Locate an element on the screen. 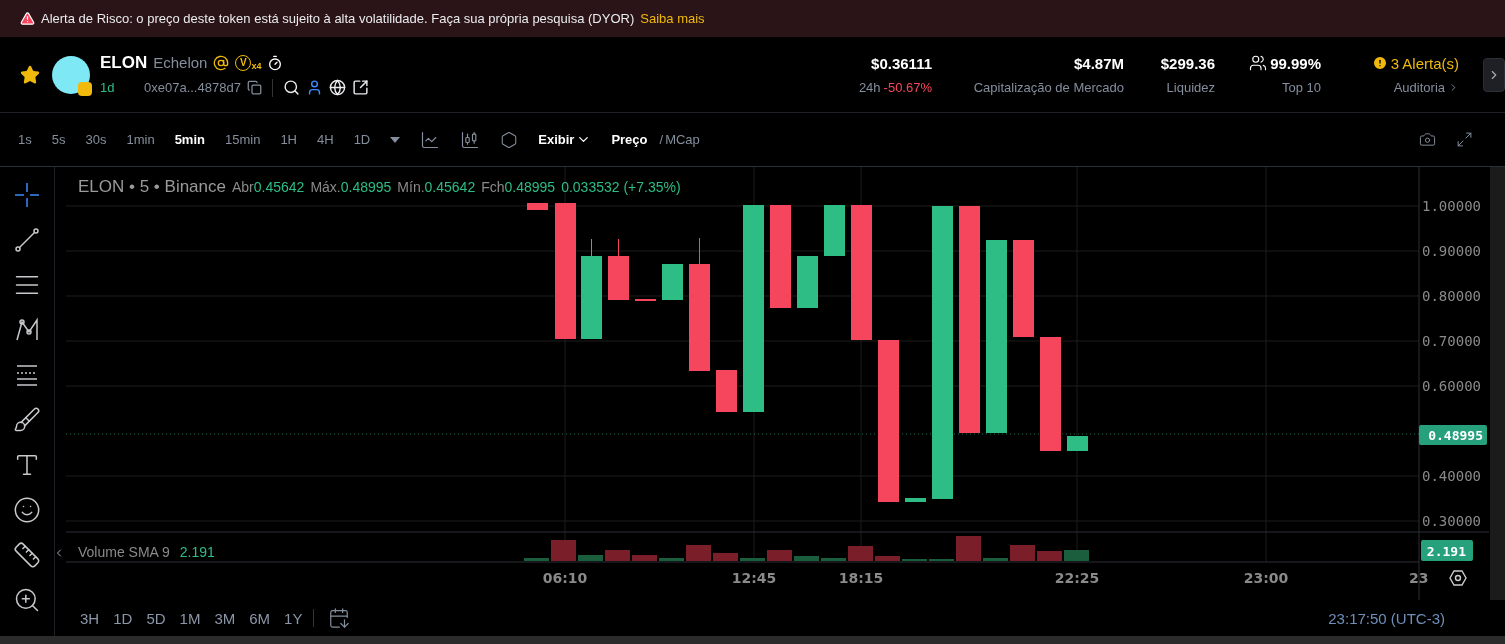 The image size is (1505, 644). time-axis-label: 12:45 is located at coordinates (754, 578).